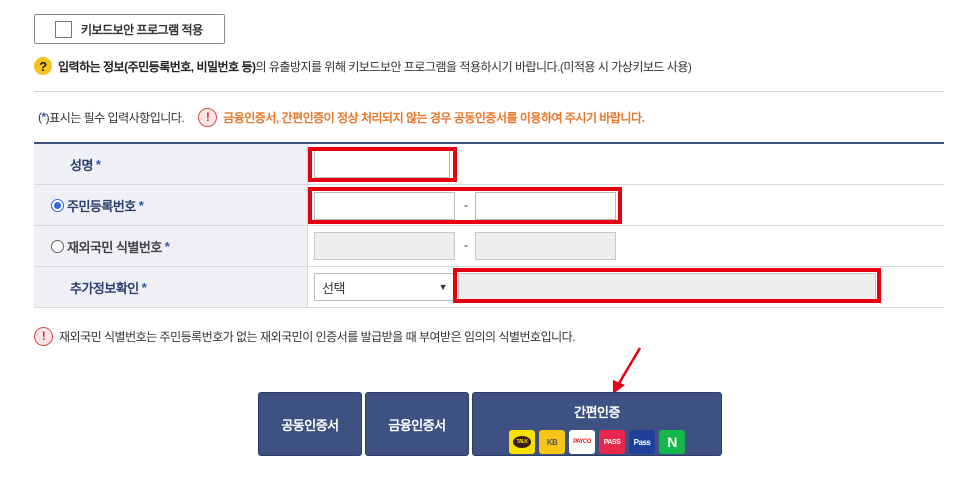 The width and height of the screenshot is (979, 485). I want to click on kakao-label: TALK, so click(522, 442).